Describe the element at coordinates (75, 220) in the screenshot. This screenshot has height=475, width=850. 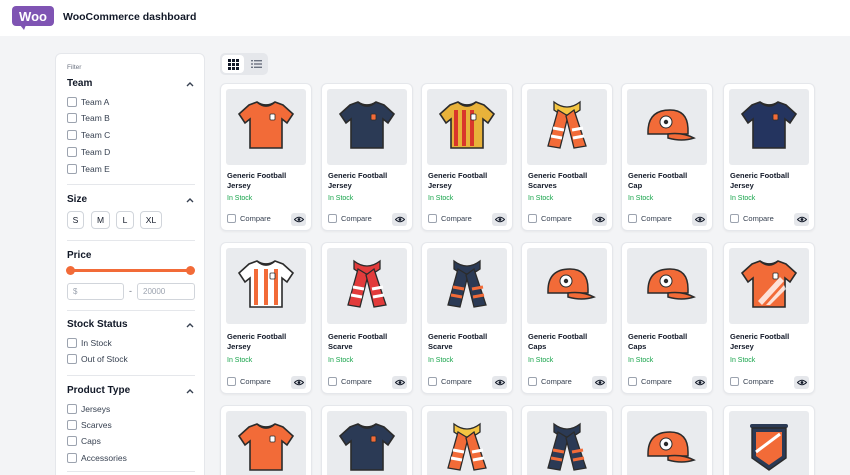
I see `size-button-s: S` at that location.